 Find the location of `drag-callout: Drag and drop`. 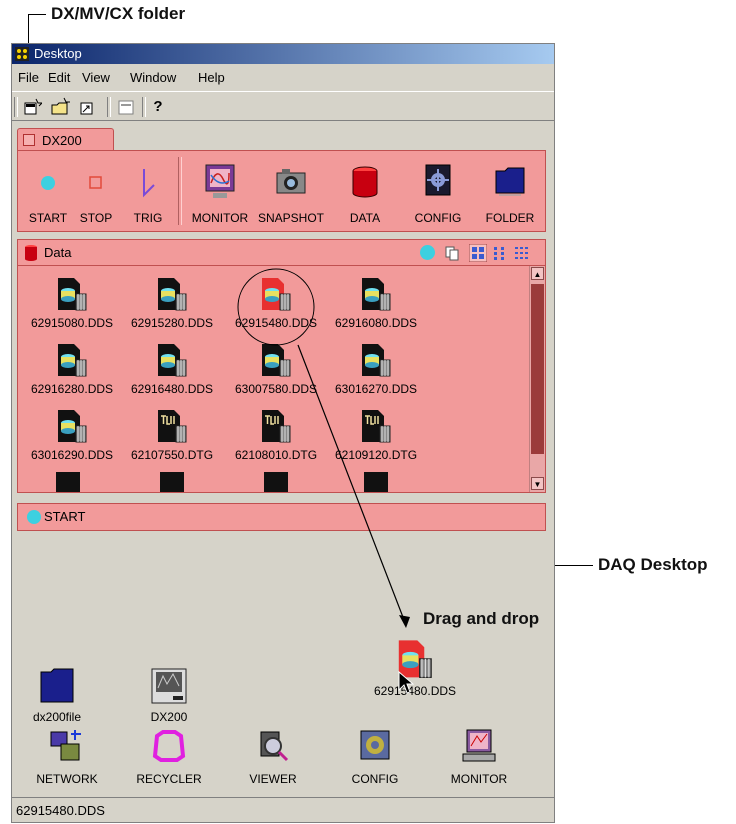

drag-callout: Drag and drop is located at coordinates (481, 618).